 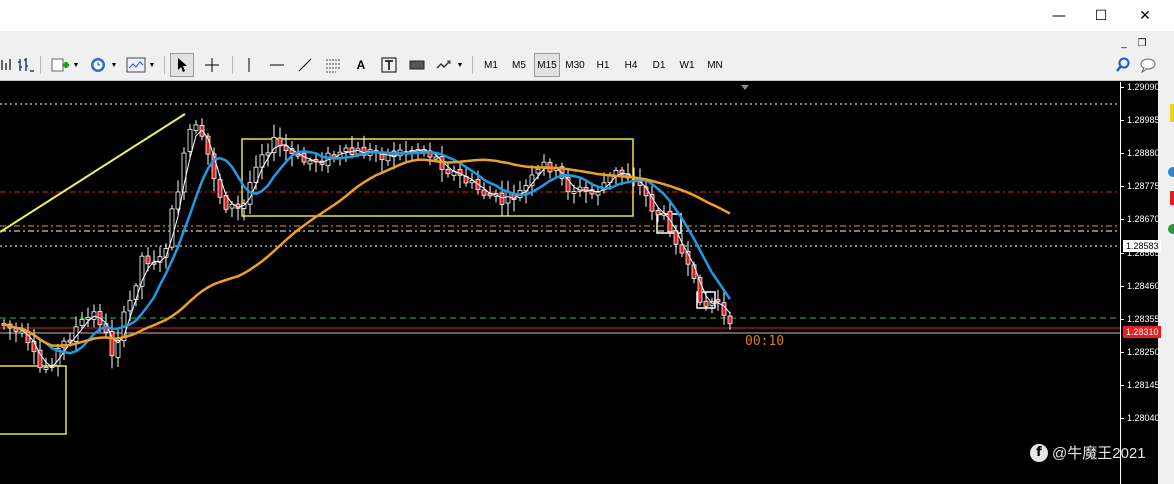 What do you see at coordinates (212, 65) in the screenshot?
I see `crosshair-icon` at bounding box center [212, 65].